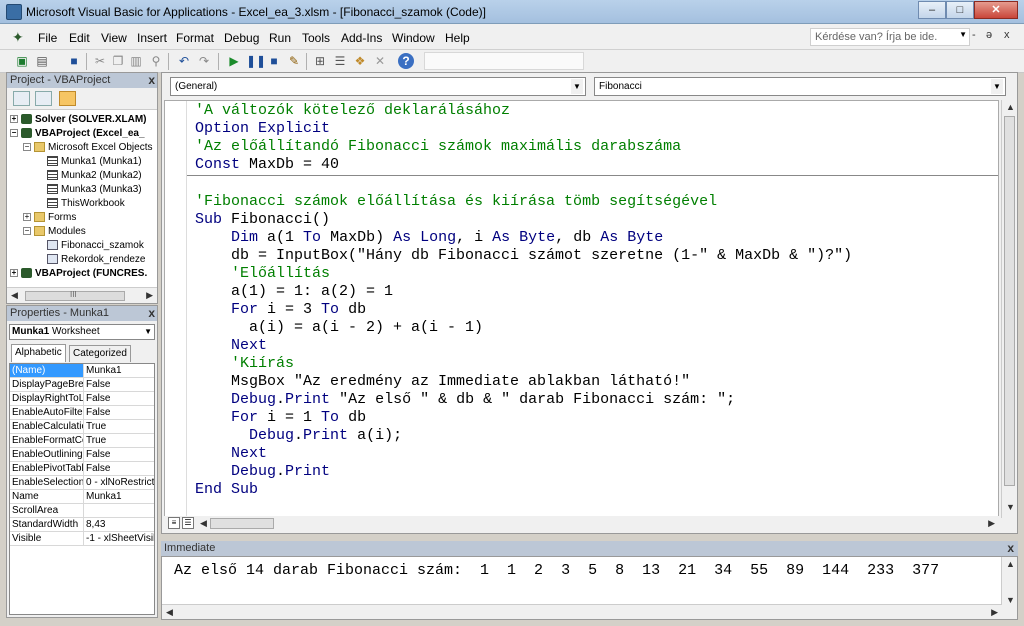 This screenshot has width=1024, height=626. What do you see at coordinates (95, 245) in the screenshot?
I see `tree-item: Fibonacci_szamok` at bounding box center [95, 245].